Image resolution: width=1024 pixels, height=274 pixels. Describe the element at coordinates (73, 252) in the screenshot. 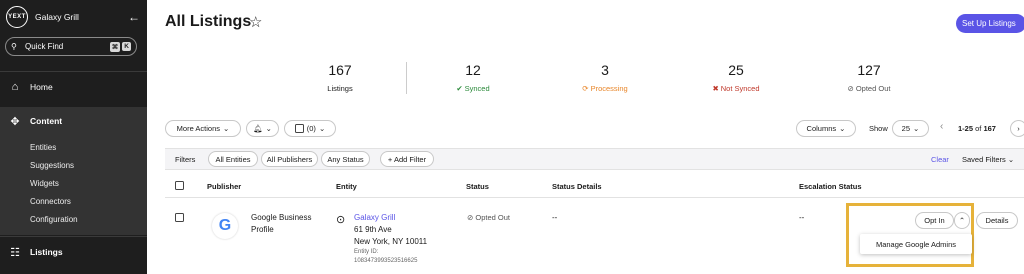

I see `nav-item-listings: ☷ Listings` at that location.